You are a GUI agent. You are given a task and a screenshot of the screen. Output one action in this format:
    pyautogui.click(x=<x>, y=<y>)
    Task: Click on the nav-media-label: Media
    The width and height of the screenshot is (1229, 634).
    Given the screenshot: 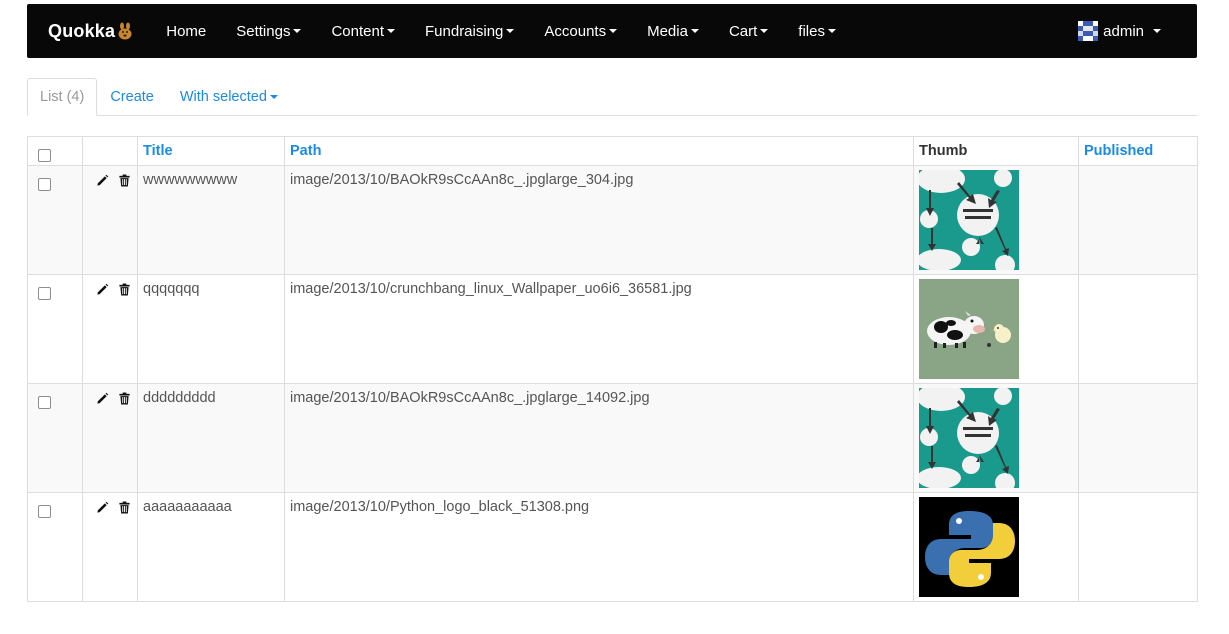 What is the action you would take?
    pyautogui.click(x=667, y=31)
    